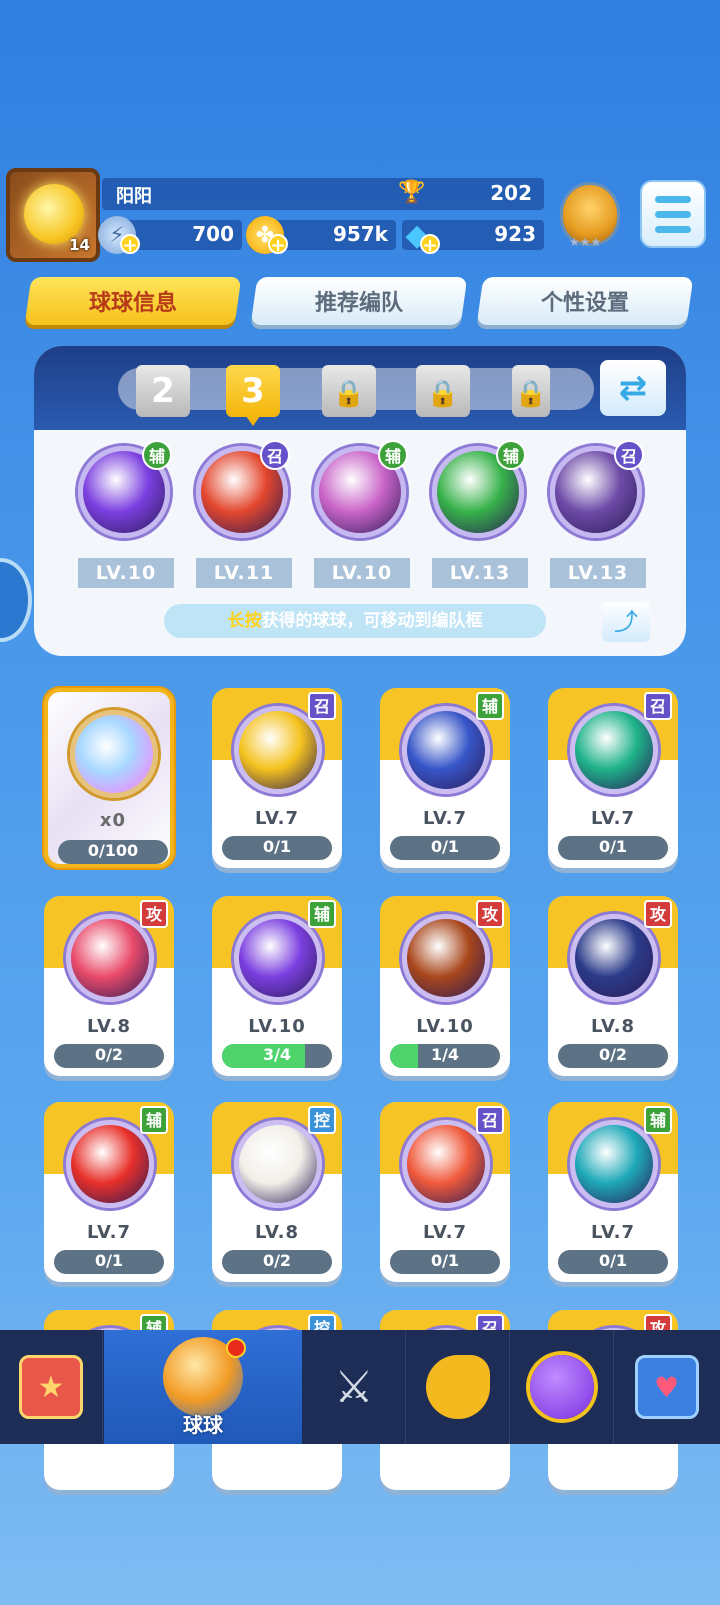  Describe the element at coordinates (584, 303) in the screenshot. I see `tab-label: 个性设置` at that location.